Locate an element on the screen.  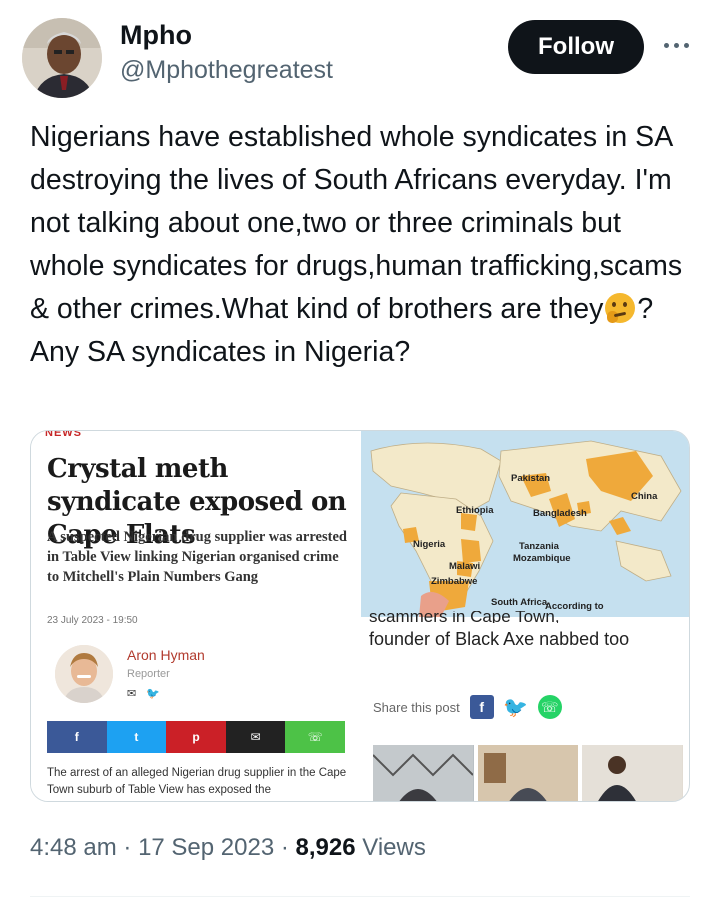
article-share-bar: f t p ✉ ☏ is located at coordinates (196, 737).